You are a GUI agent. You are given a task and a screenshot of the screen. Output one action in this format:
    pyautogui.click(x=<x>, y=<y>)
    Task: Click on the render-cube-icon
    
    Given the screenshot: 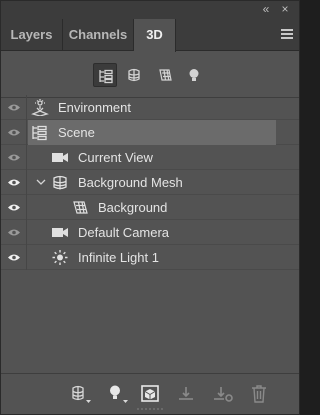 What is the action you would take?
    pyautogui.click(x=150, y=393)
    